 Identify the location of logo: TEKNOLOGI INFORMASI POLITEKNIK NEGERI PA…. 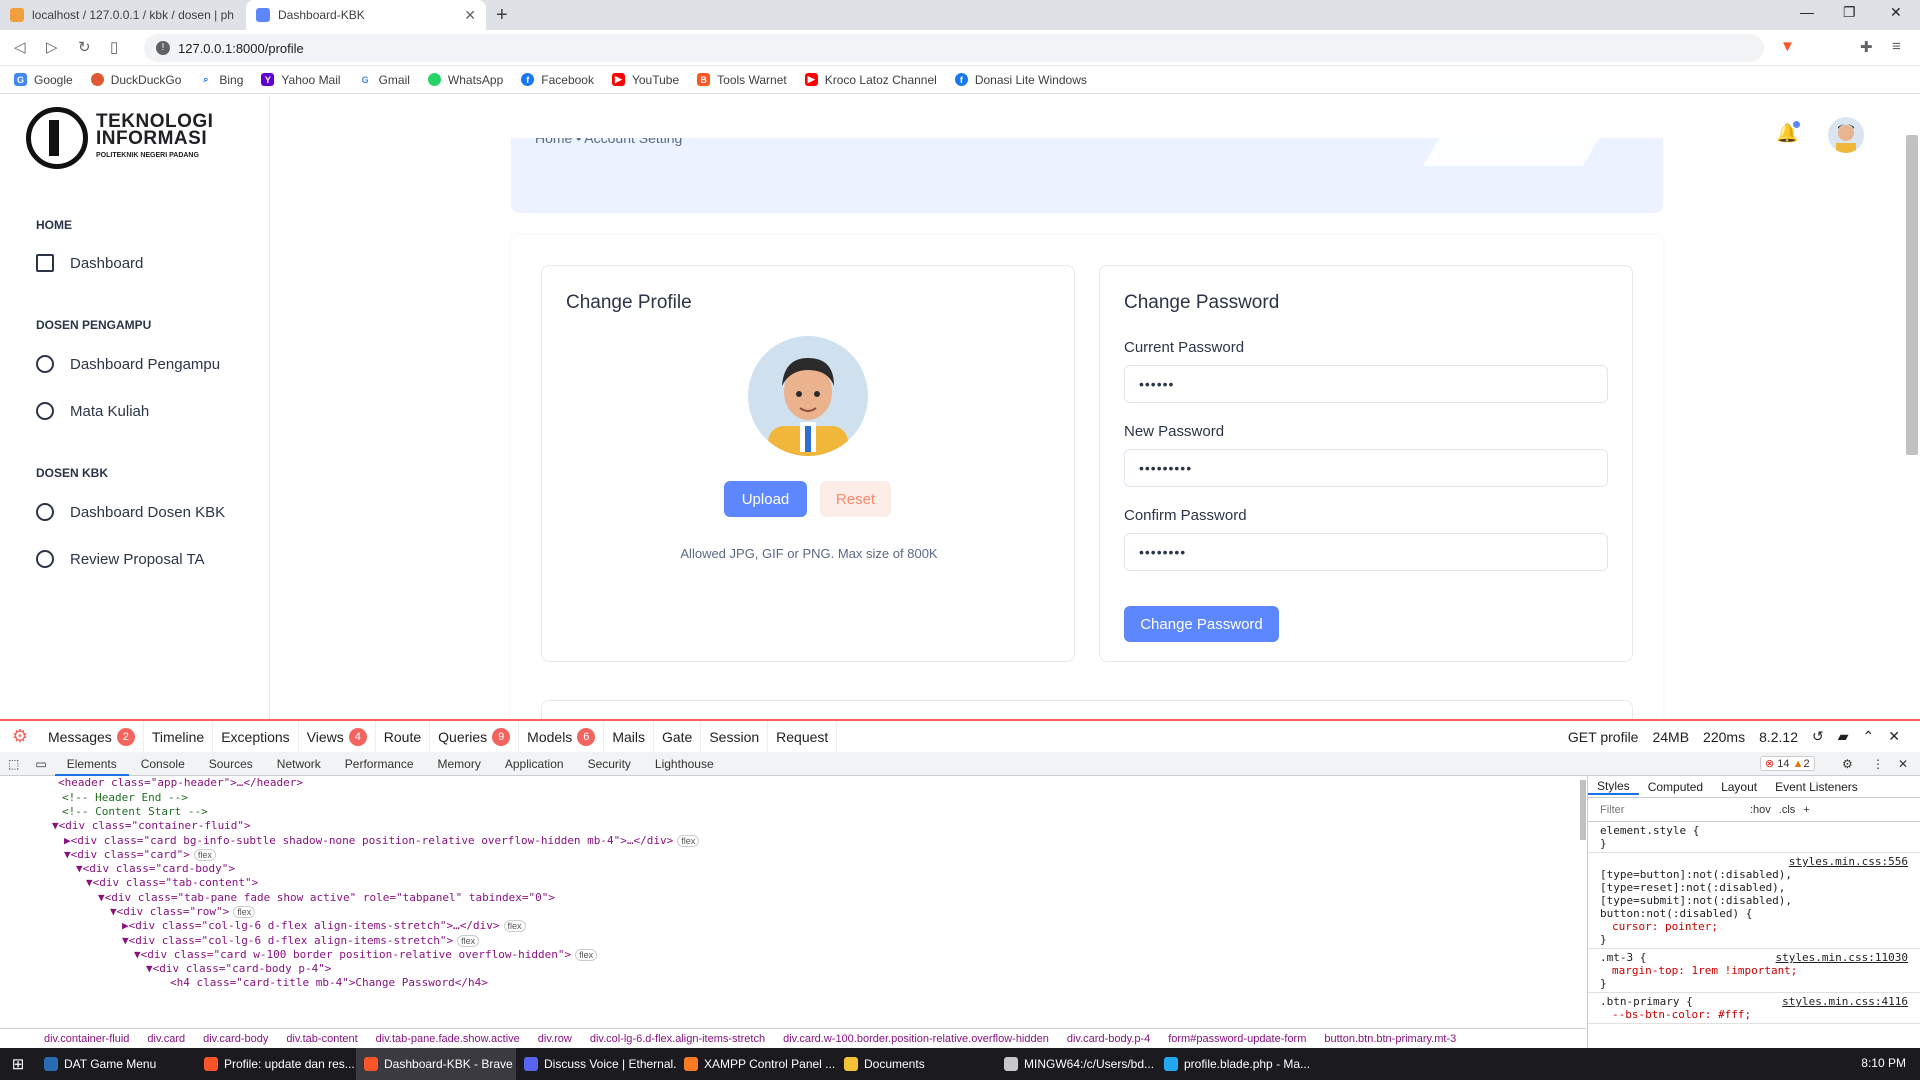
(119, 138).